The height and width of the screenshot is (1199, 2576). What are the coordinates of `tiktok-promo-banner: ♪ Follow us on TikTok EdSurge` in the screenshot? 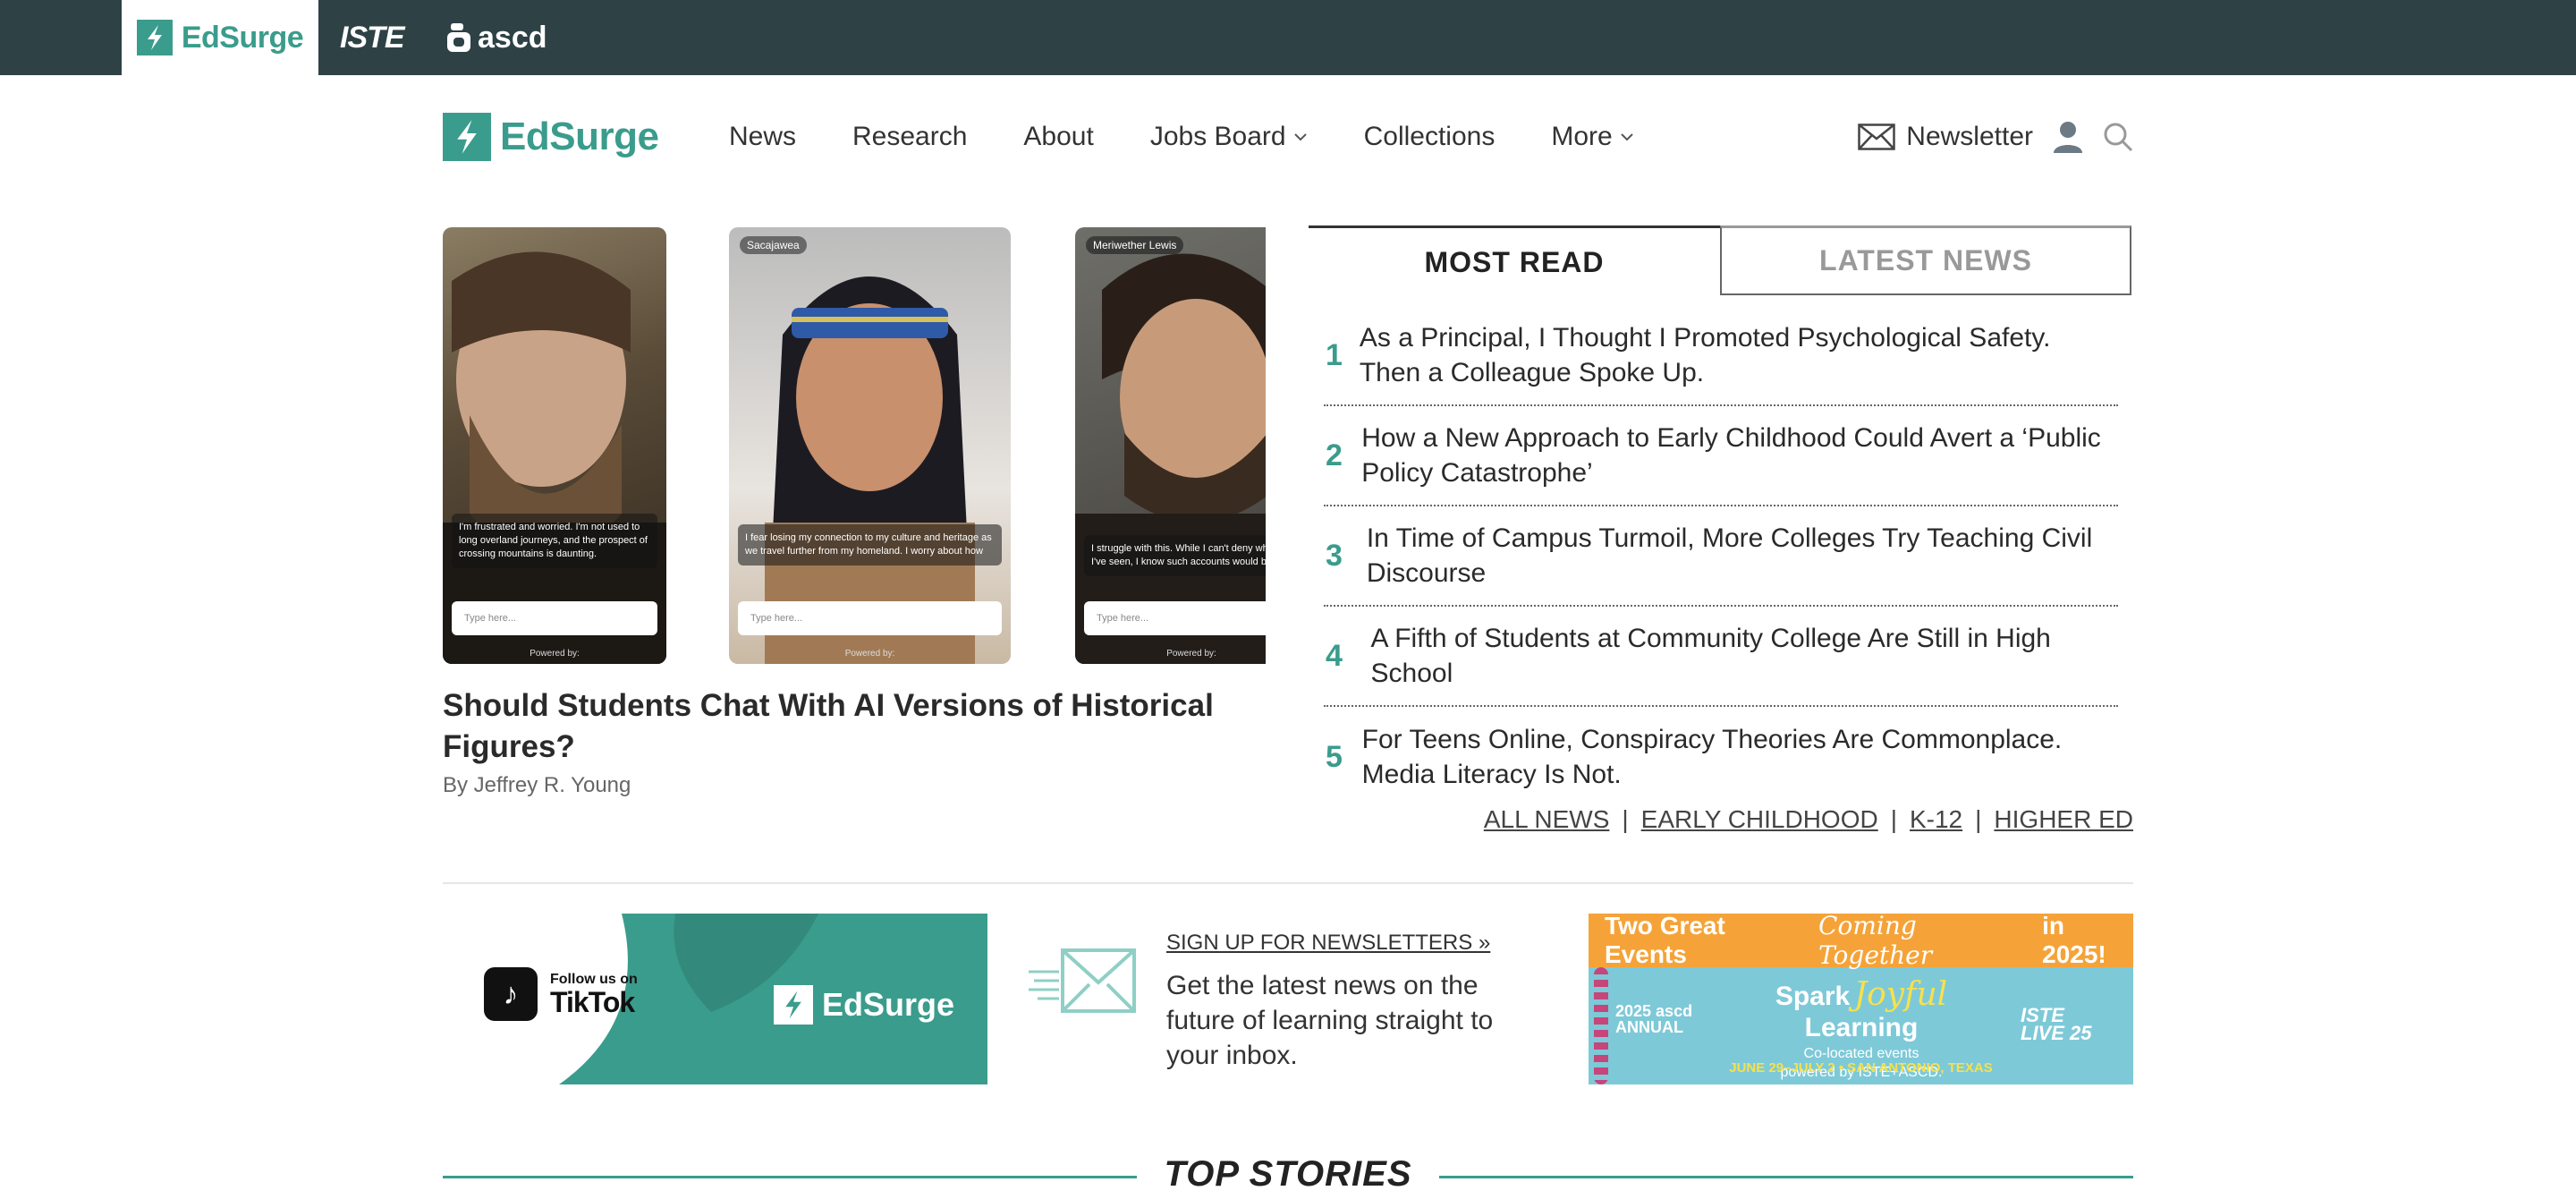 It's located at (715, 999).